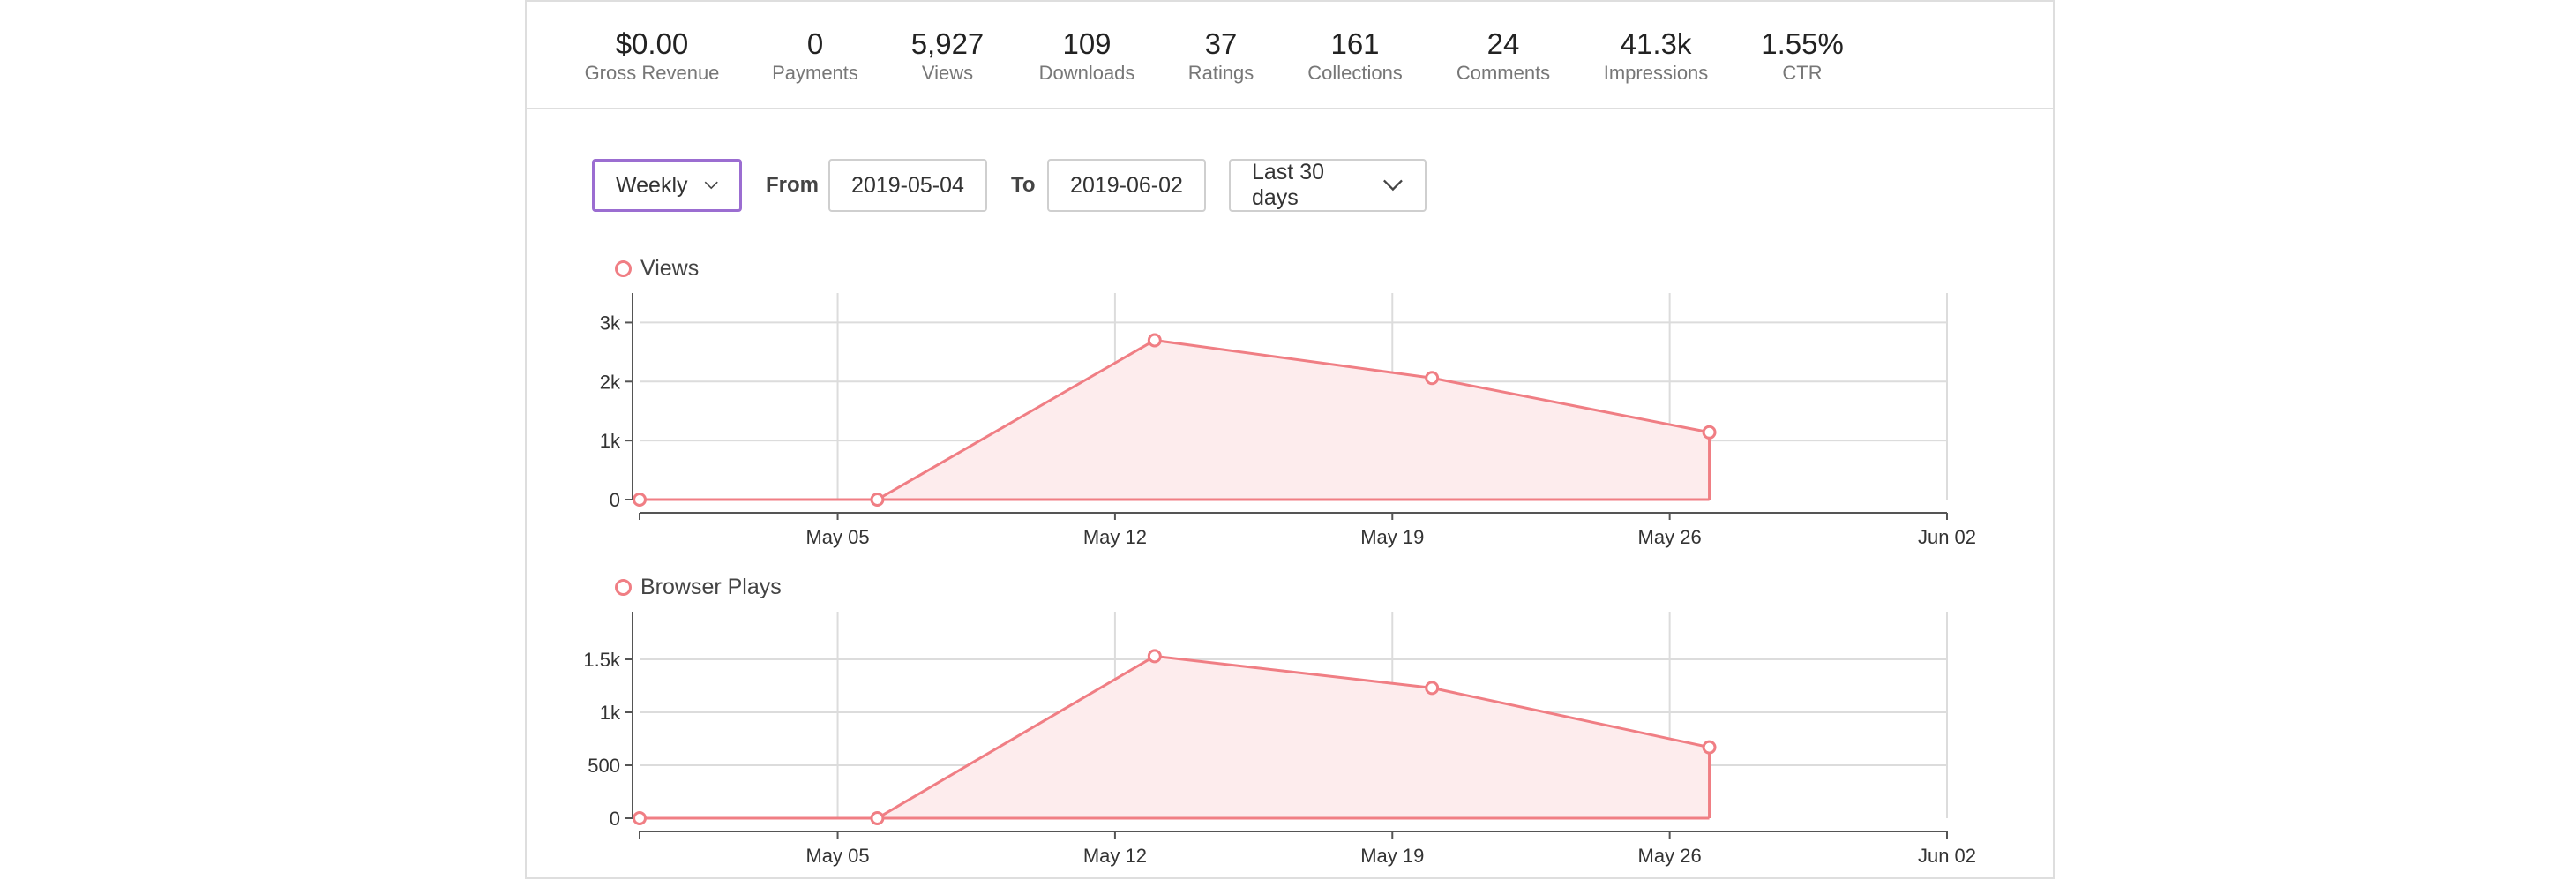 Image resolution: width=2576 pixels, height=880 pixels. What do you see at coordinates (1355, 44) in the screenshot?
I see `stat-value: 161` at bounding box center [1355, 44].